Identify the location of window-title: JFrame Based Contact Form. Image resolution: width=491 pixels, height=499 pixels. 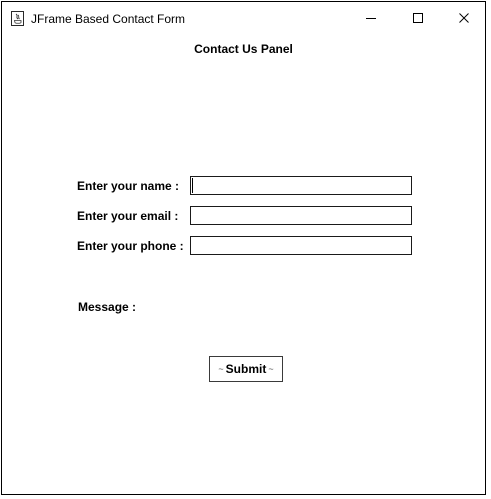
(108, 19).